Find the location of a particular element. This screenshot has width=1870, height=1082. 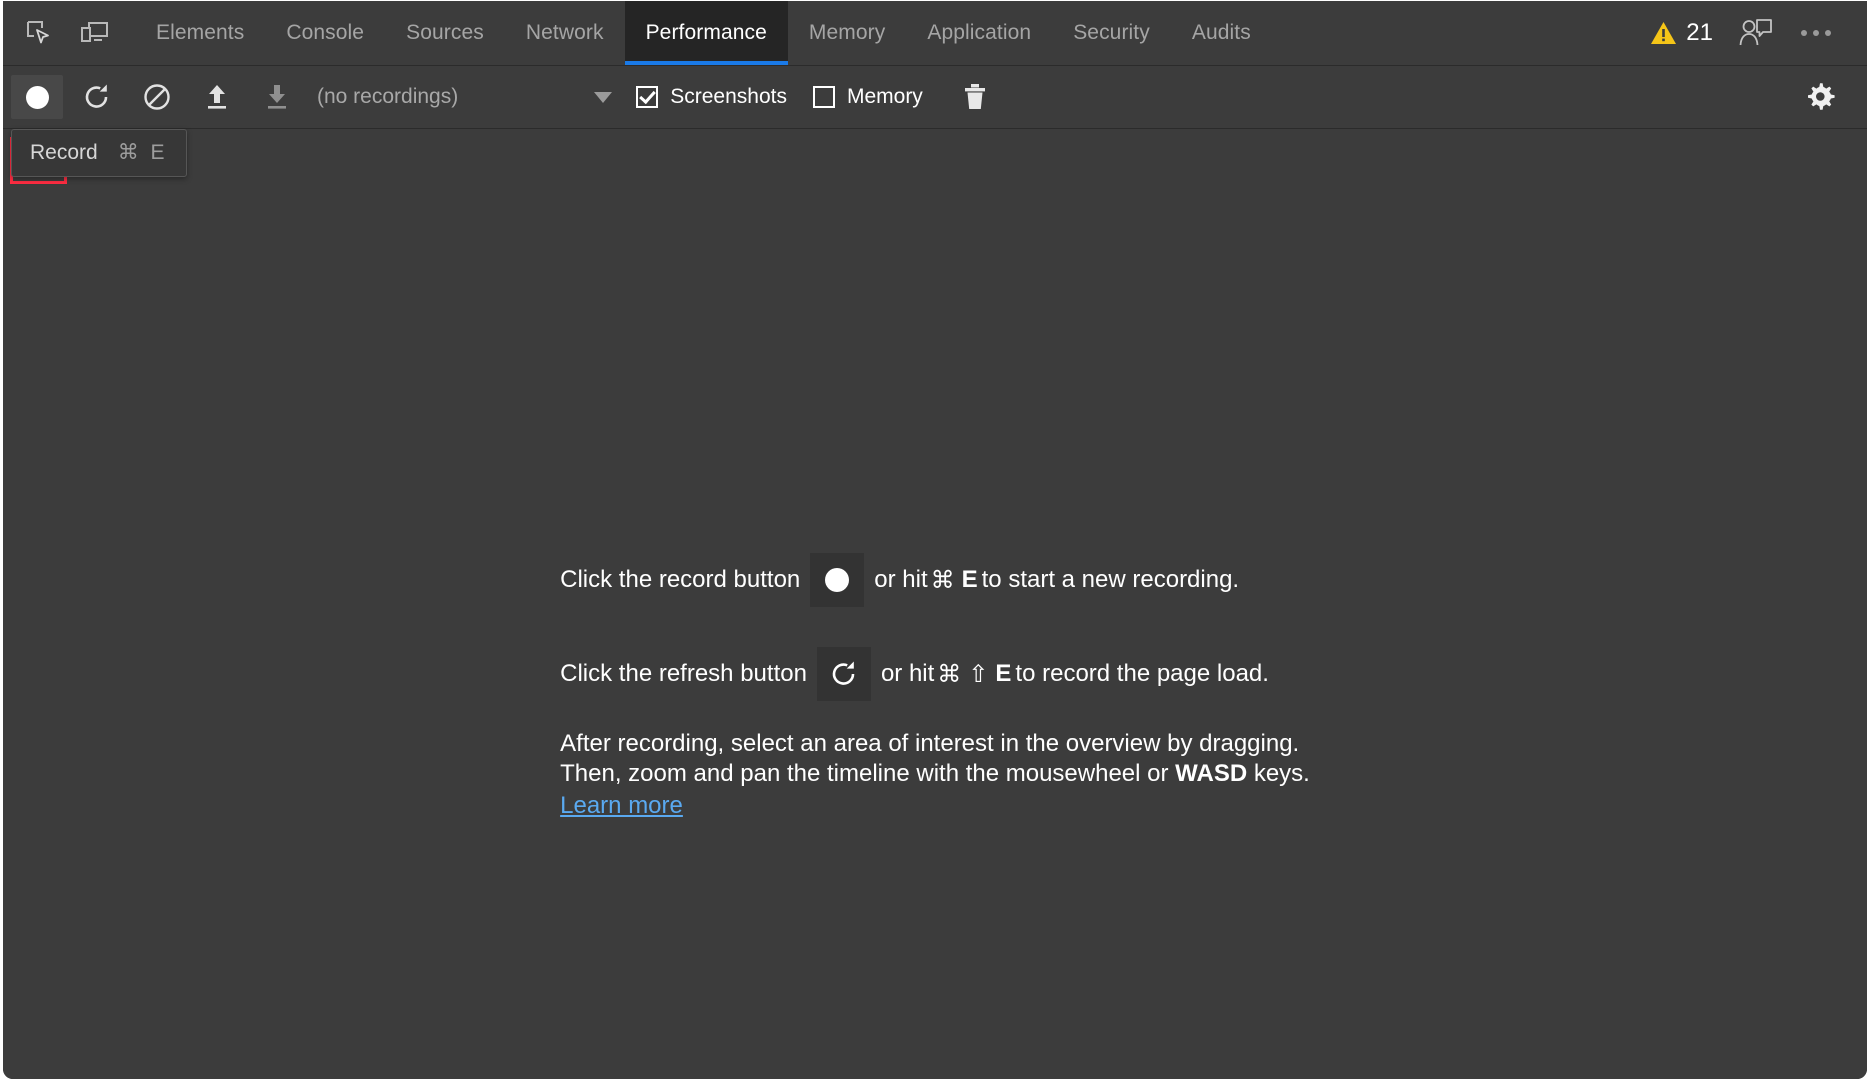

gear-icon is located at coordinates (1821, 96).